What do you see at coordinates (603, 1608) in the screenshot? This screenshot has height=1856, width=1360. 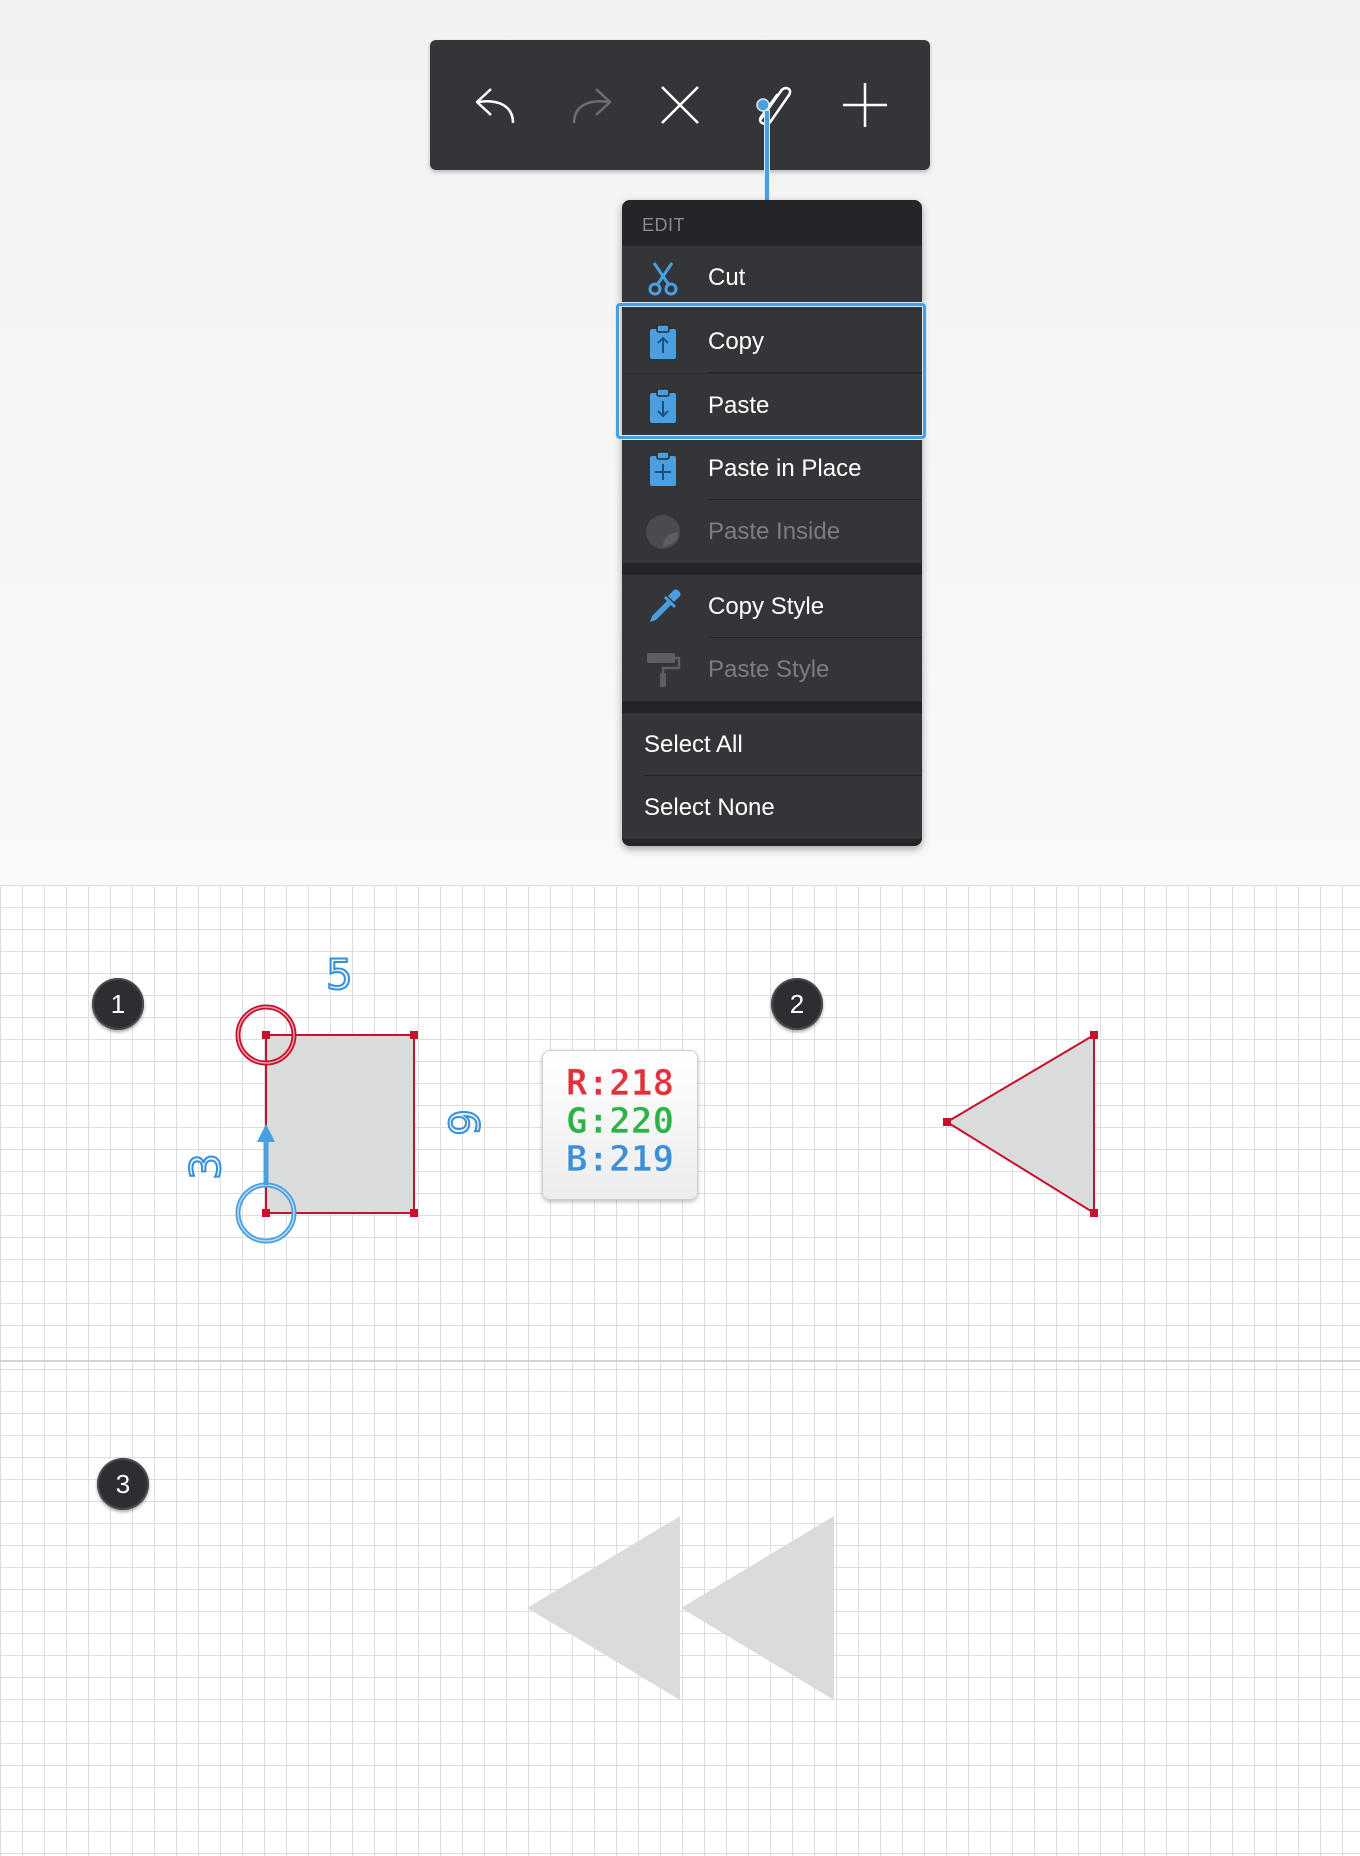 I see `rewind-triangle-left` at bounding box center [603, 1608].